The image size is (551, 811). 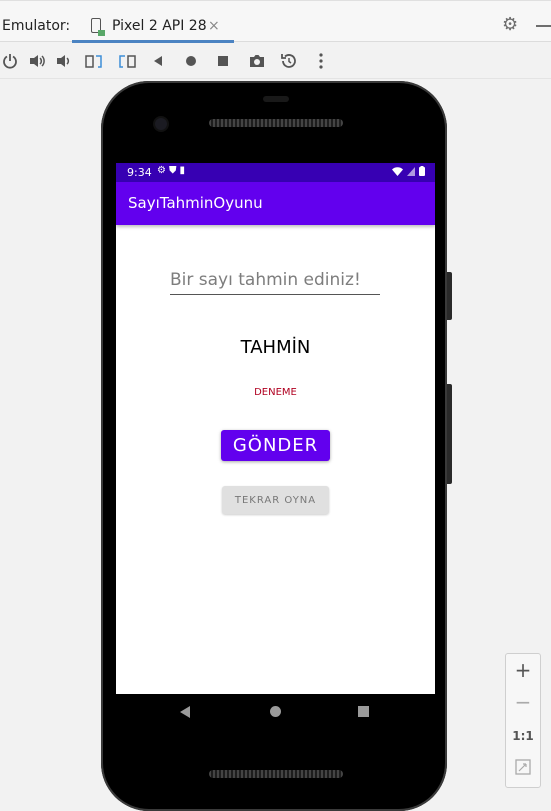 What do you see at coordinates (127, 61) in the screenshot?
I see `rotate-right-icon` at bounding box center [127, 61].